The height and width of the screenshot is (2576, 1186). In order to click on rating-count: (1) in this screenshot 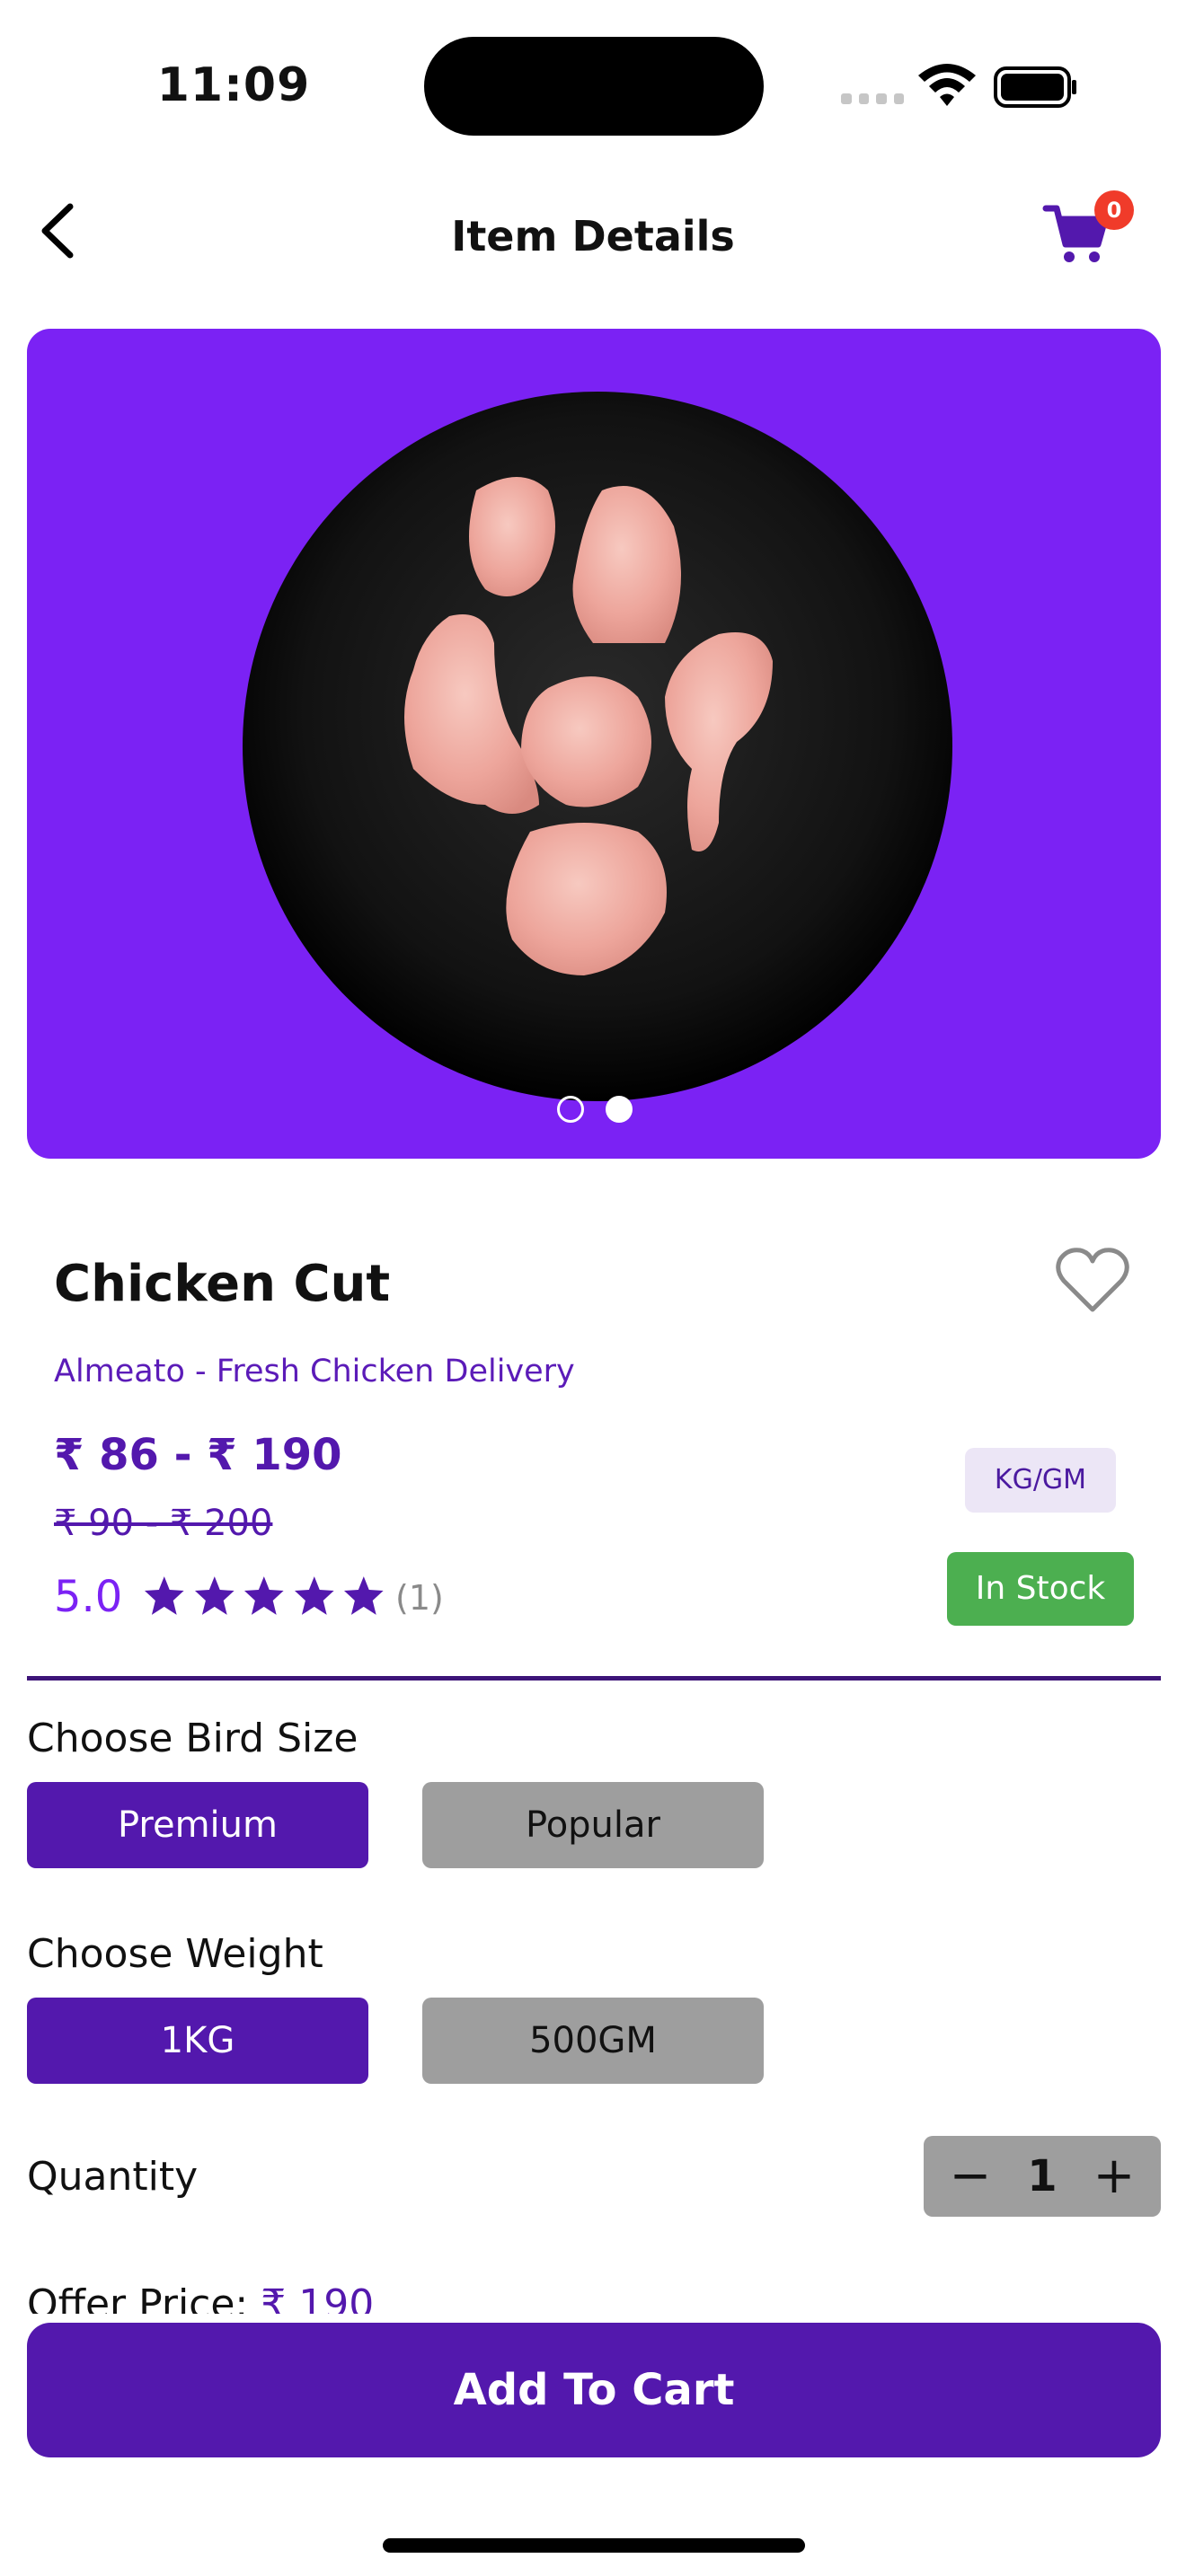, I will do `click(419, 1598)`.